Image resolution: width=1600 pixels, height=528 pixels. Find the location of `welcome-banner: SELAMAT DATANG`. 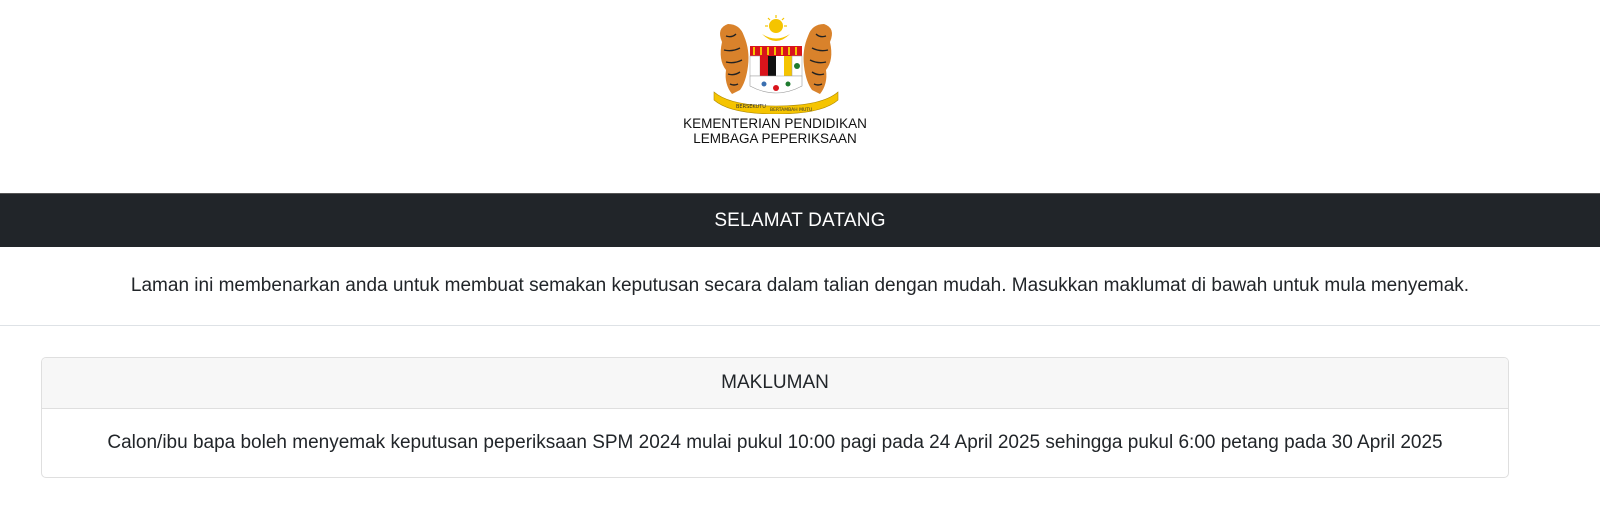

welcome-banner: SELAMAT DATANG is located at coordinates (800, 220).